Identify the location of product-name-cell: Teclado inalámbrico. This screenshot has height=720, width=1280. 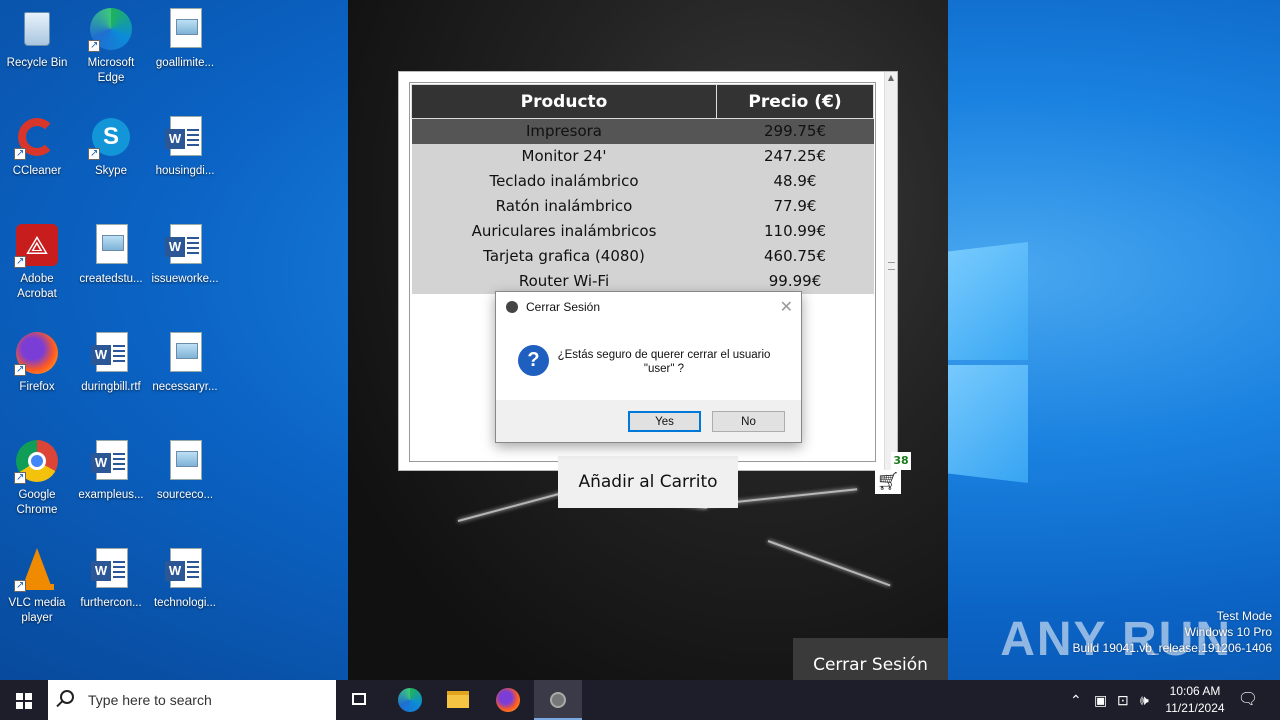
(564, 181).